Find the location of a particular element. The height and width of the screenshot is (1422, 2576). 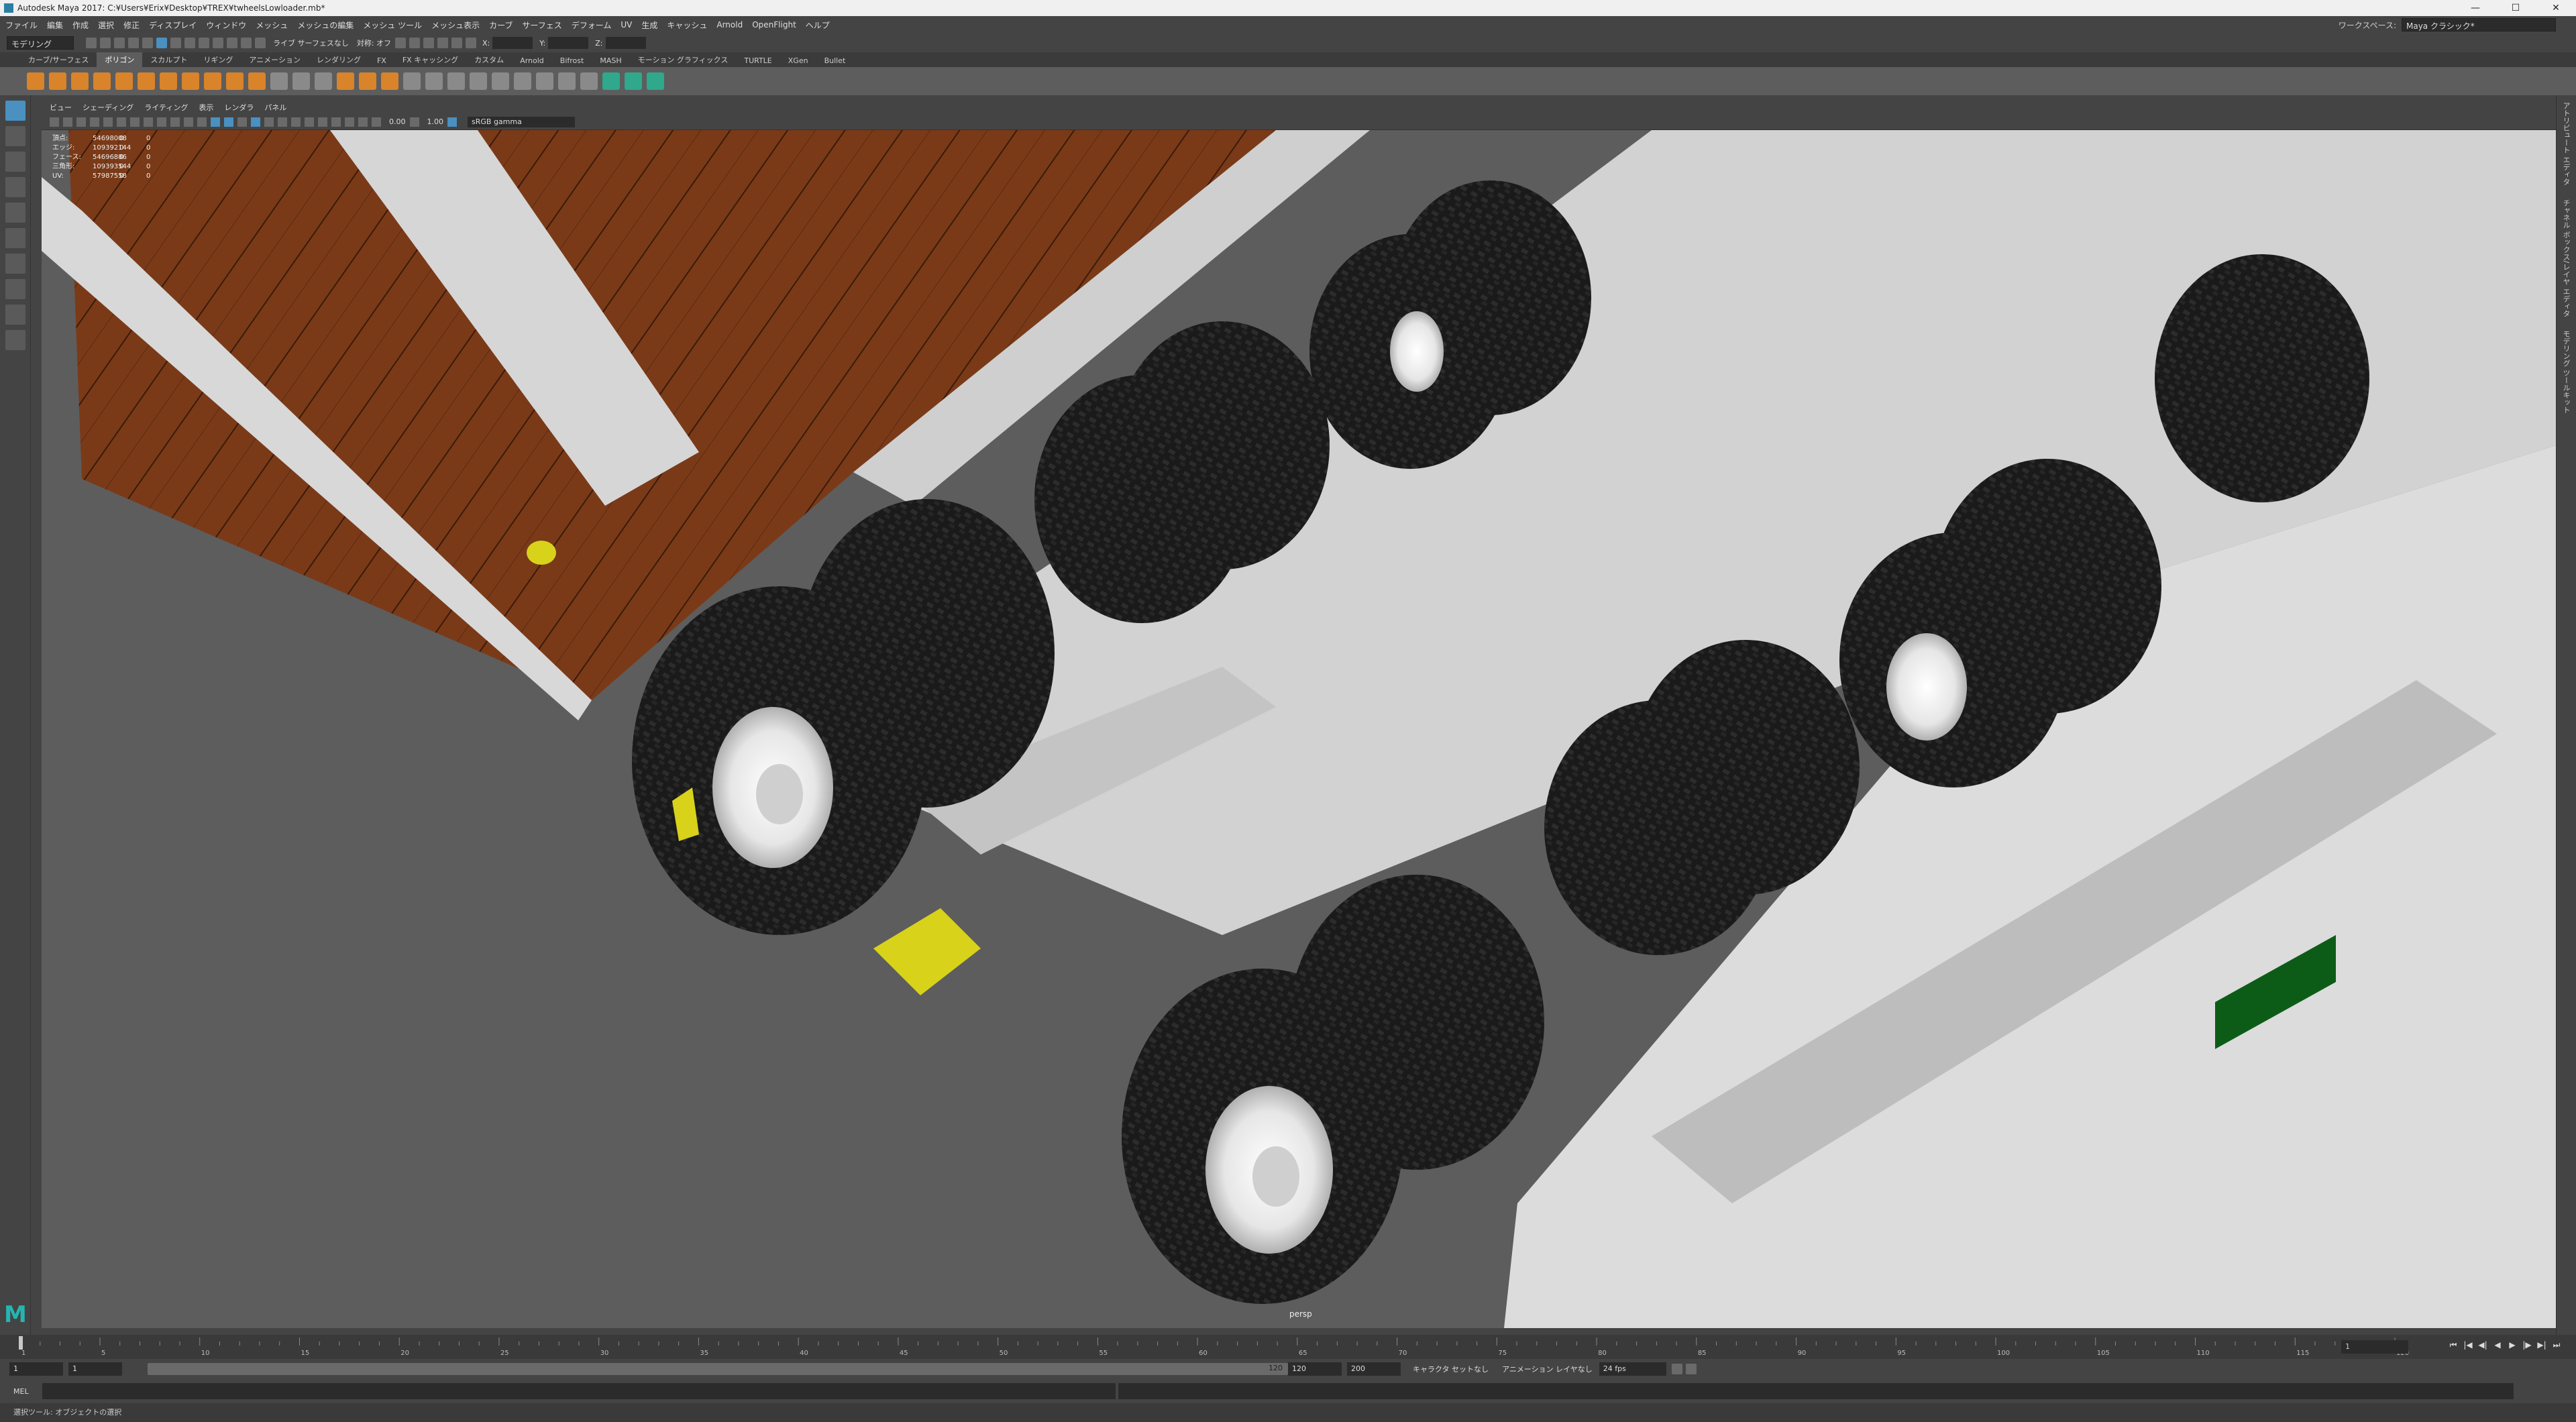

x-field is located at coordinates (512, 43).